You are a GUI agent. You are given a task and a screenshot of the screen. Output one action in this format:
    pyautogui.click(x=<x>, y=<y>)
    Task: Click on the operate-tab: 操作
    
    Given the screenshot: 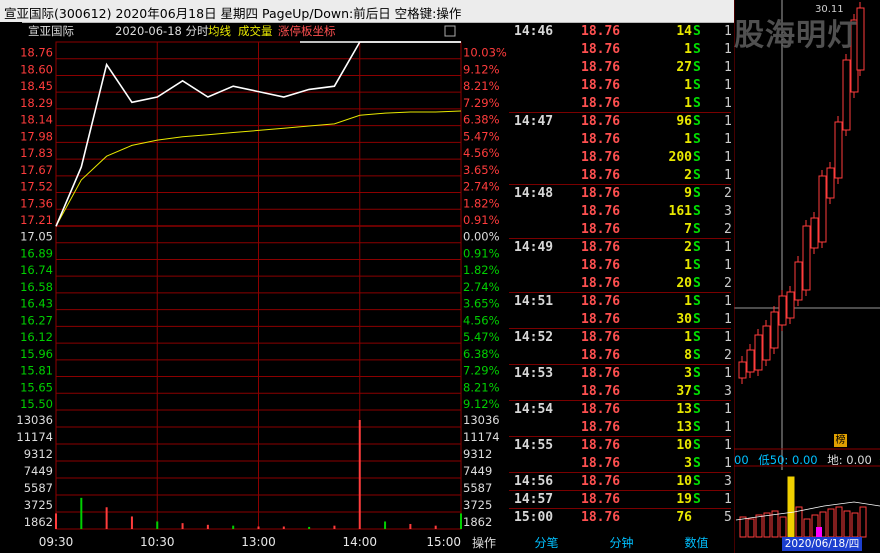 What is the action you would take?
    pyautogui.click(x=484, y=542)
    